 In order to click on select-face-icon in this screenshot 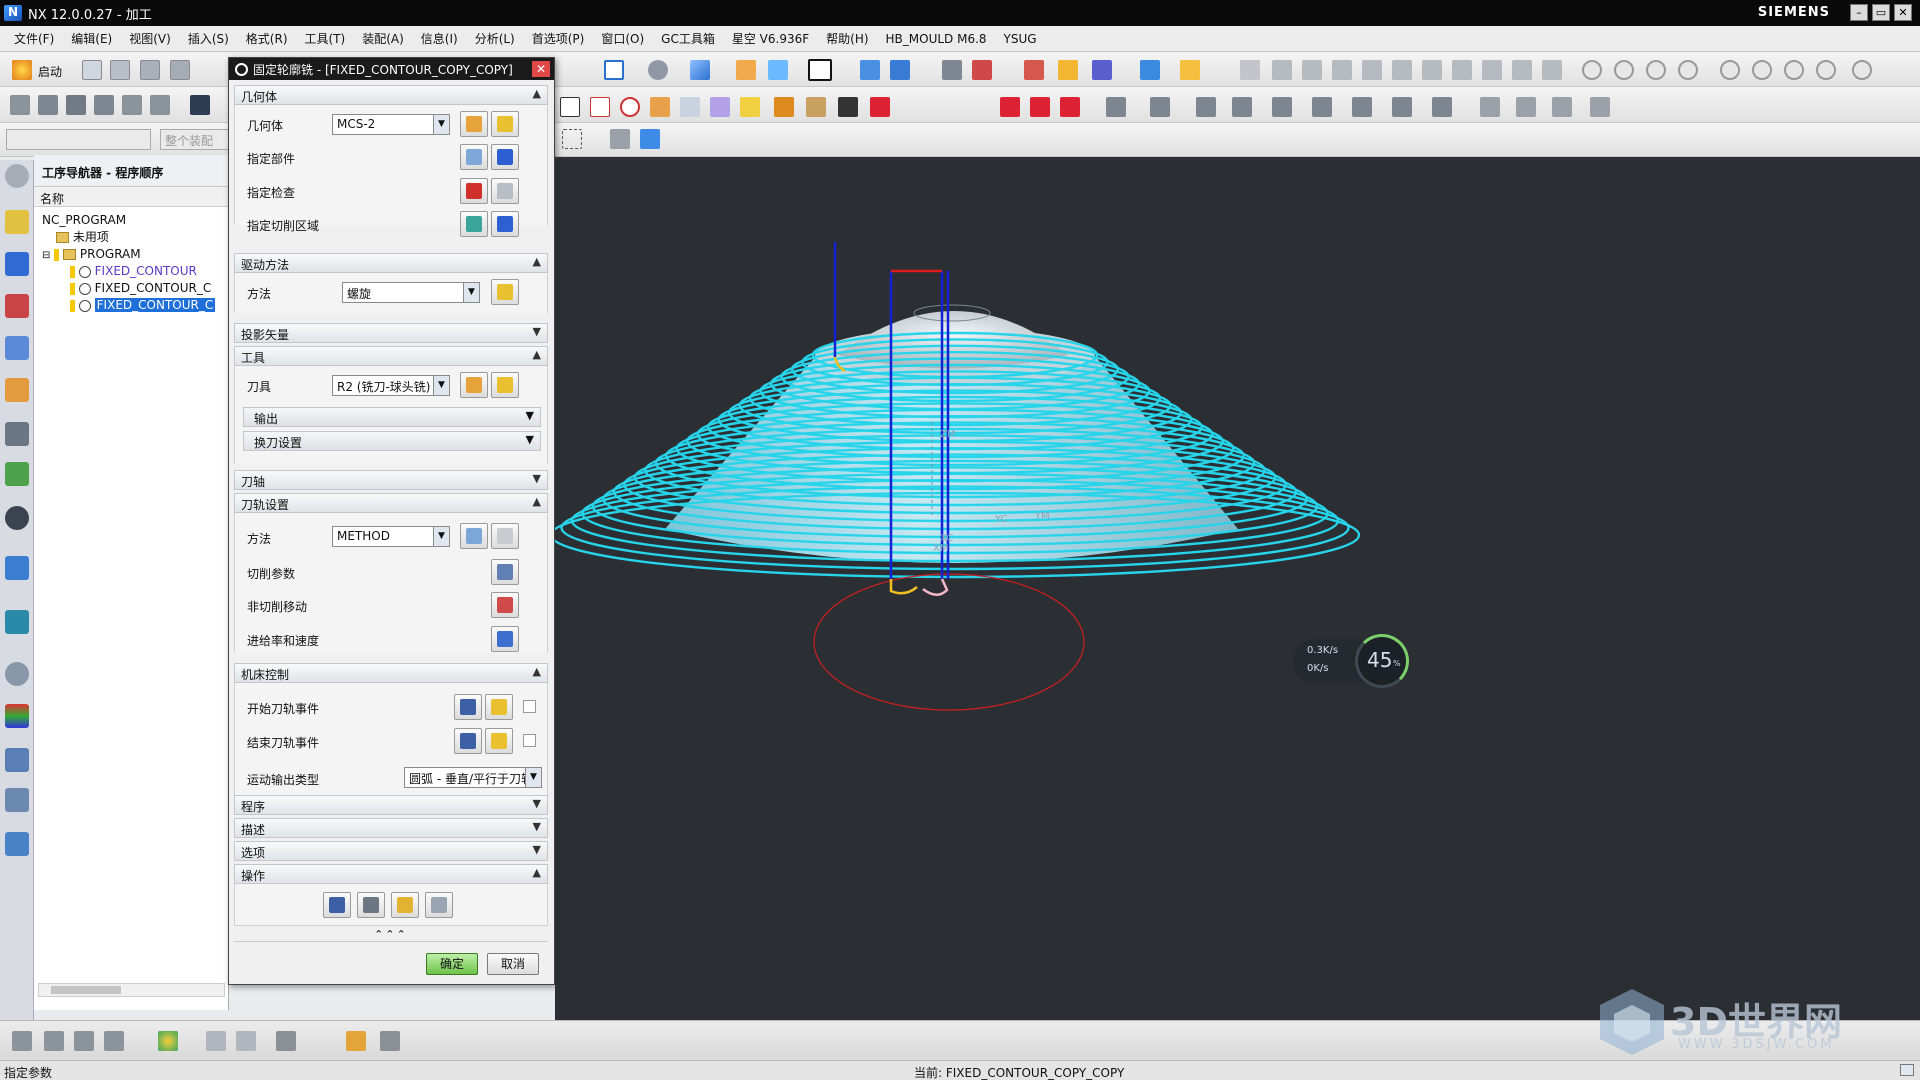, I will do `click(650, 139)`.